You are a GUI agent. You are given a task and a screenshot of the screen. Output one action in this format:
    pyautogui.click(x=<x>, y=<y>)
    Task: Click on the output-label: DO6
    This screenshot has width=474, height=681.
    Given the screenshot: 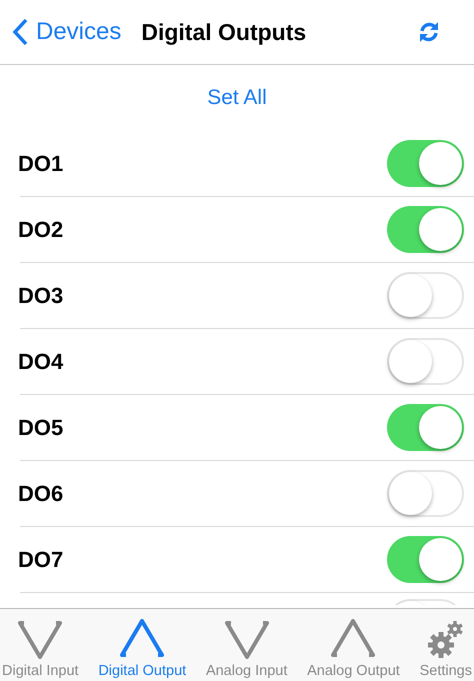 What is the action you would take?
    pyautogui.click(x=41, y=493)
    